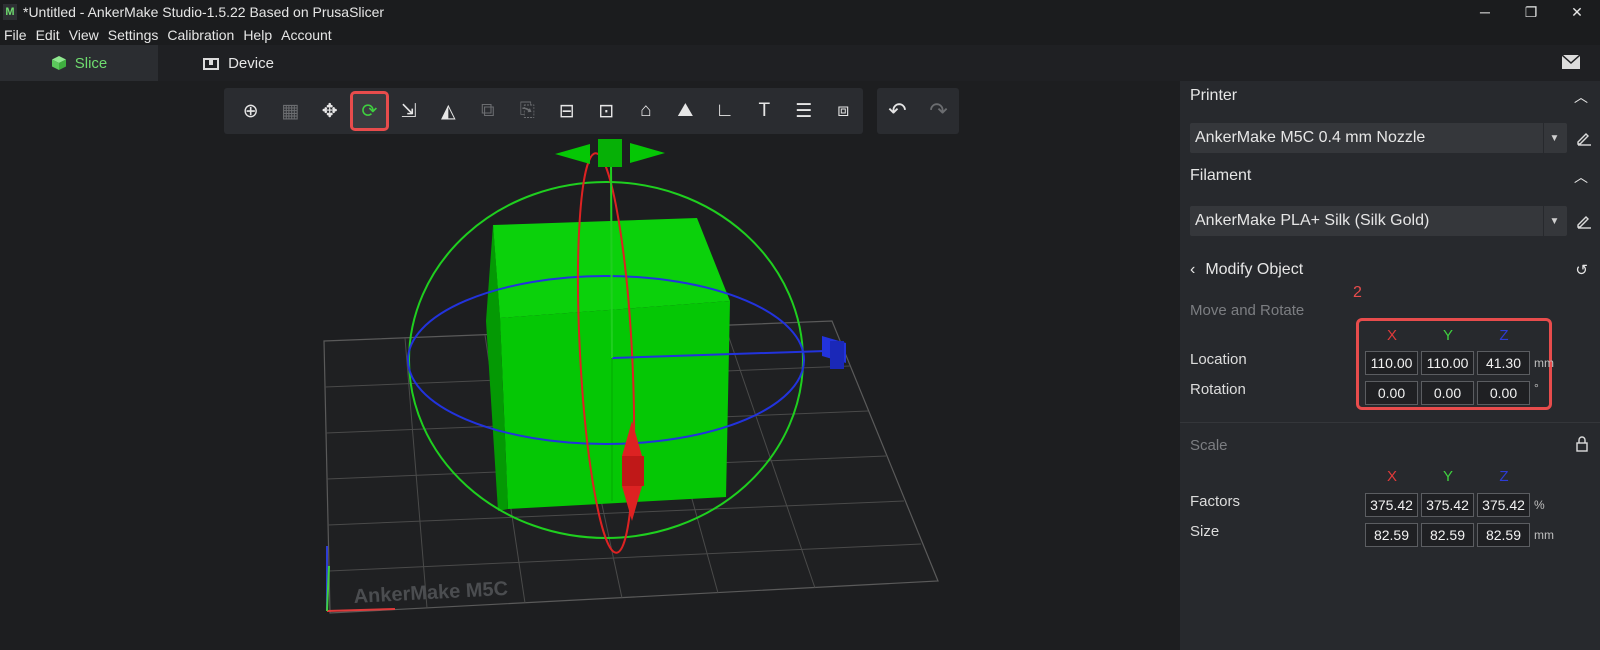 The width and height of the screenshot is (1600, 650). What do you see at coordinates (251, 111) in the screenshot?
I see `add-object-tool-button: ⊕` at bounding box center [251, 111].